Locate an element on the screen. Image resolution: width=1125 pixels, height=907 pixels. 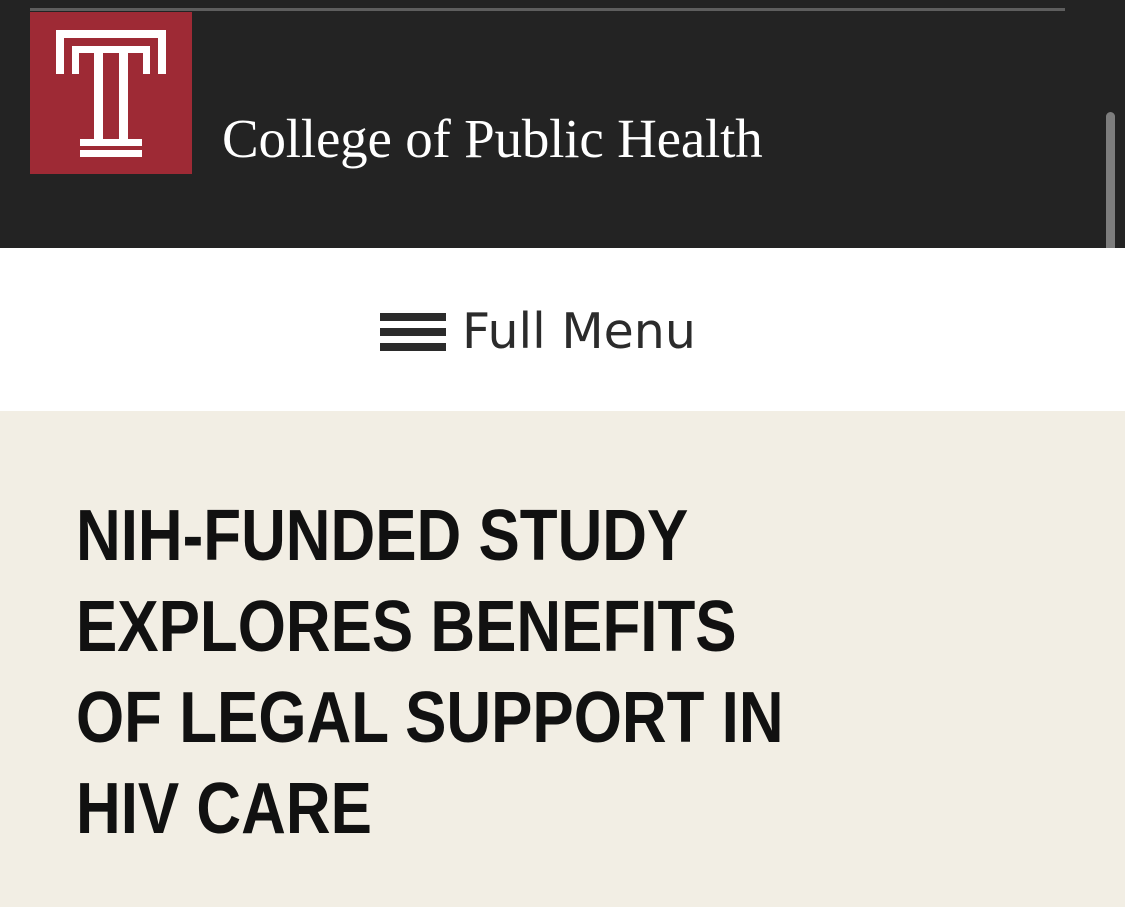
temple-logo-link is located at coordinates (111, 93).